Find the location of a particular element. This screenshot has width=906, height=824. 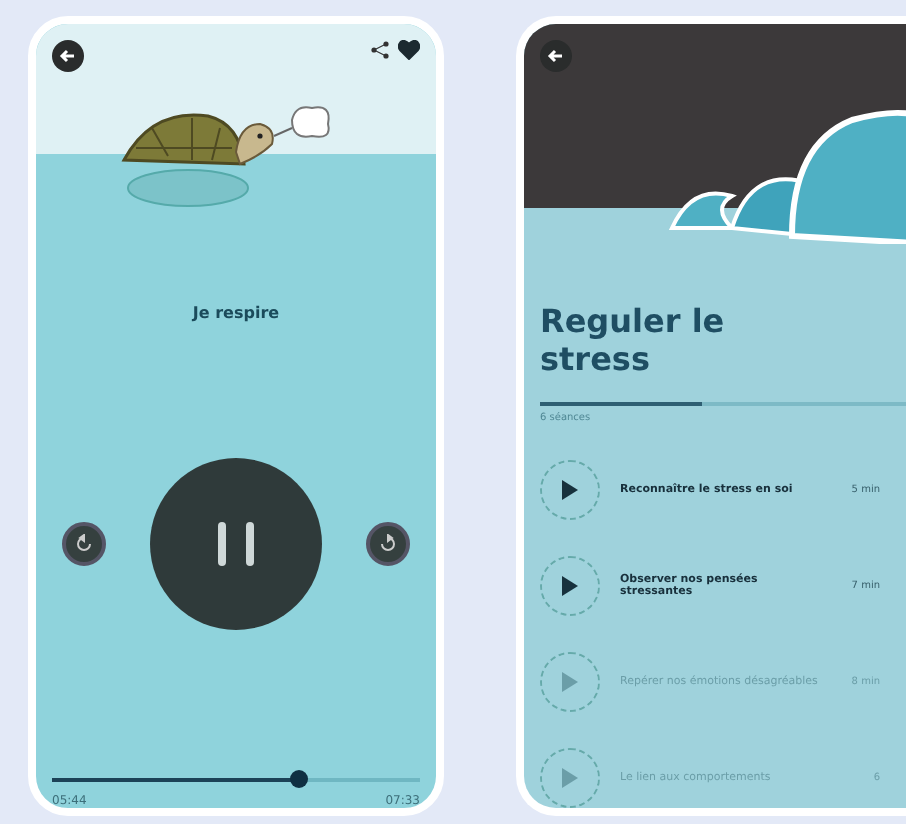

track-title: Je respire is located at coordinates (236, 313).